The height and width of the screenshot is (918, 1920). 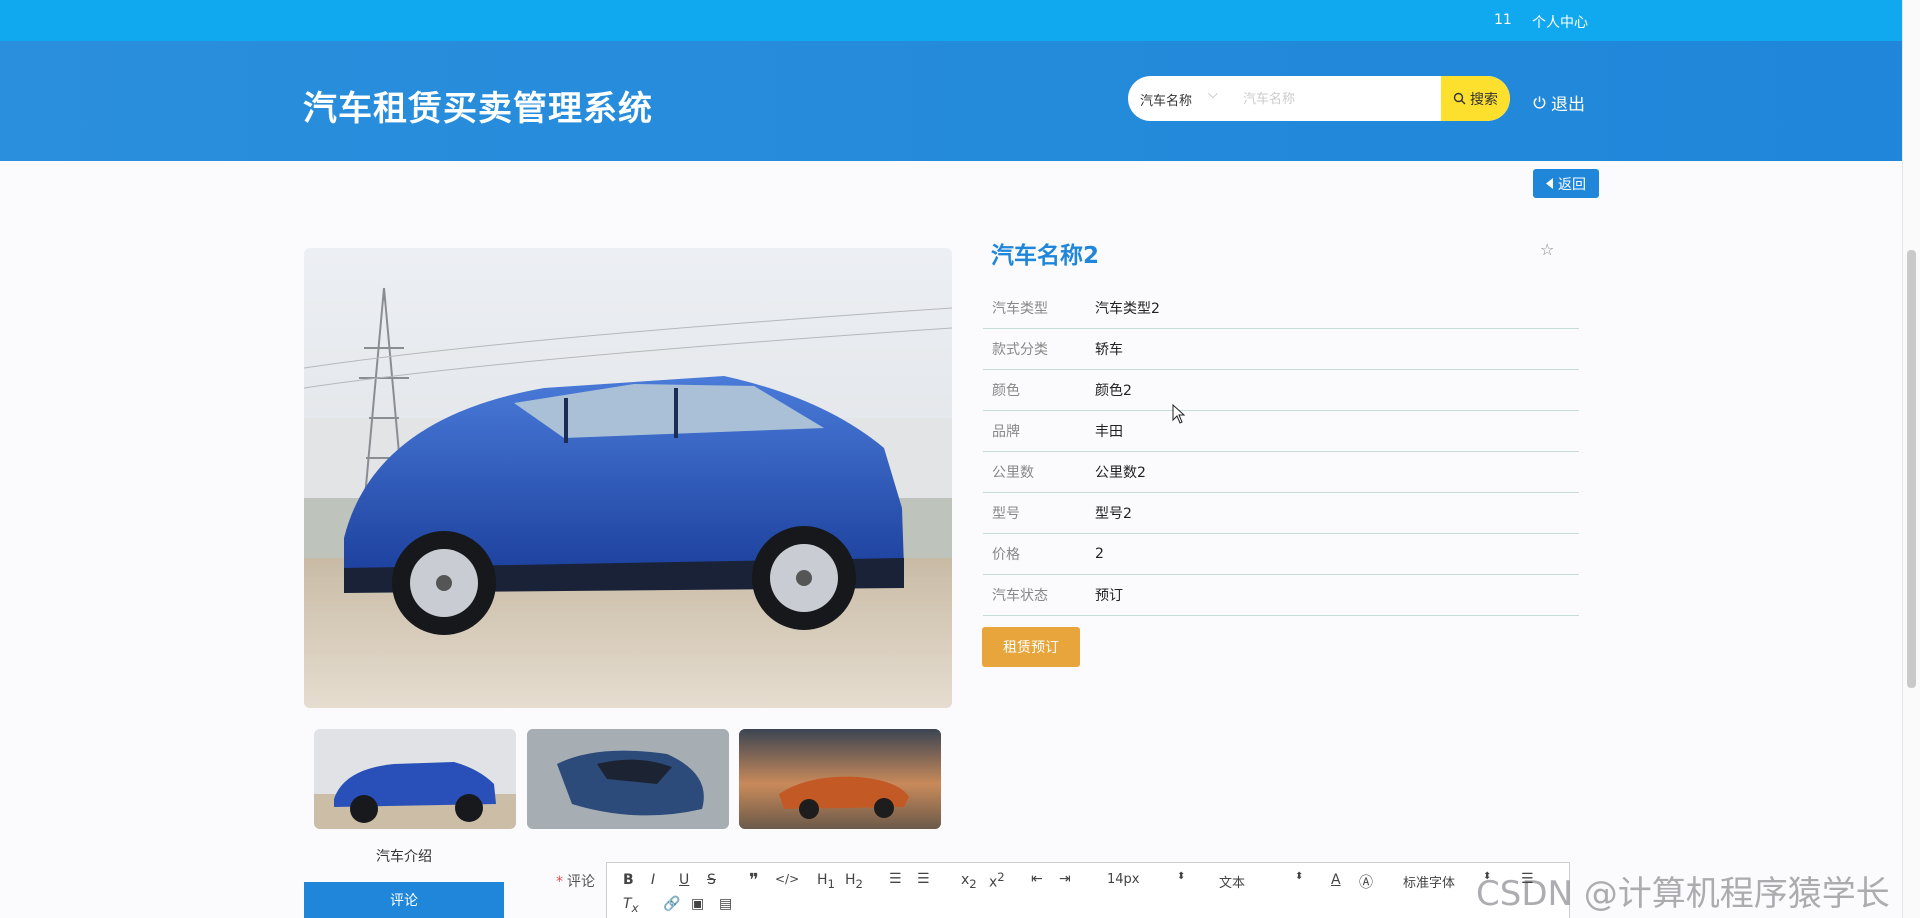 What do you see at coordinates (671, 904) in the screenshot?
I see `link-icon: 🔗` at bounding box center [671, 904].